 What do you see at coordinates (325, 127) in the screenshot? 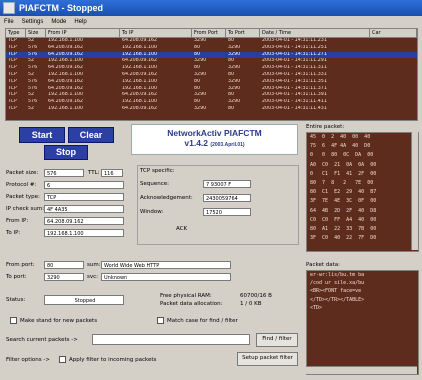
I see `entire-packet-label: Entire packet:` at bounding box center [325, 127].